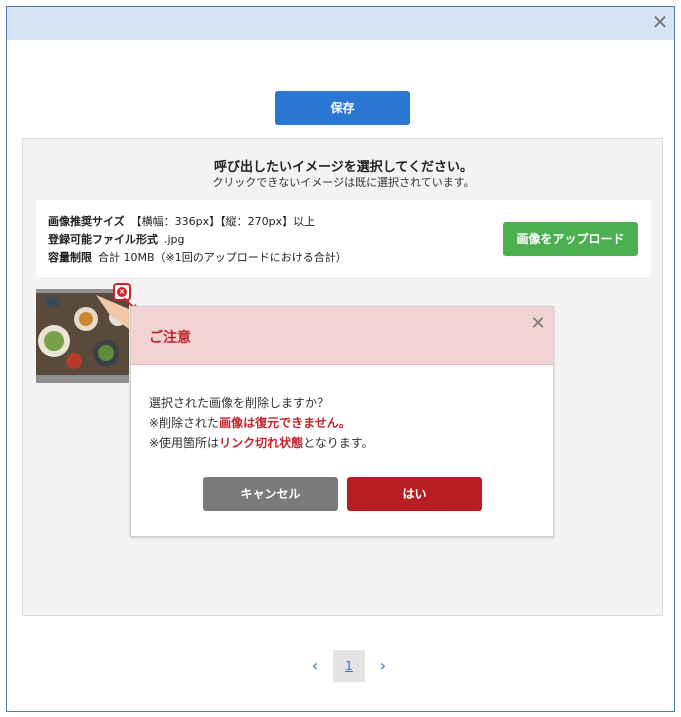 This screenshot has height=717, width=681. I want to click on capacity-info: 容量制限 合計 10MB（※1回のアップロードにおける合計）, so click(197, 257).